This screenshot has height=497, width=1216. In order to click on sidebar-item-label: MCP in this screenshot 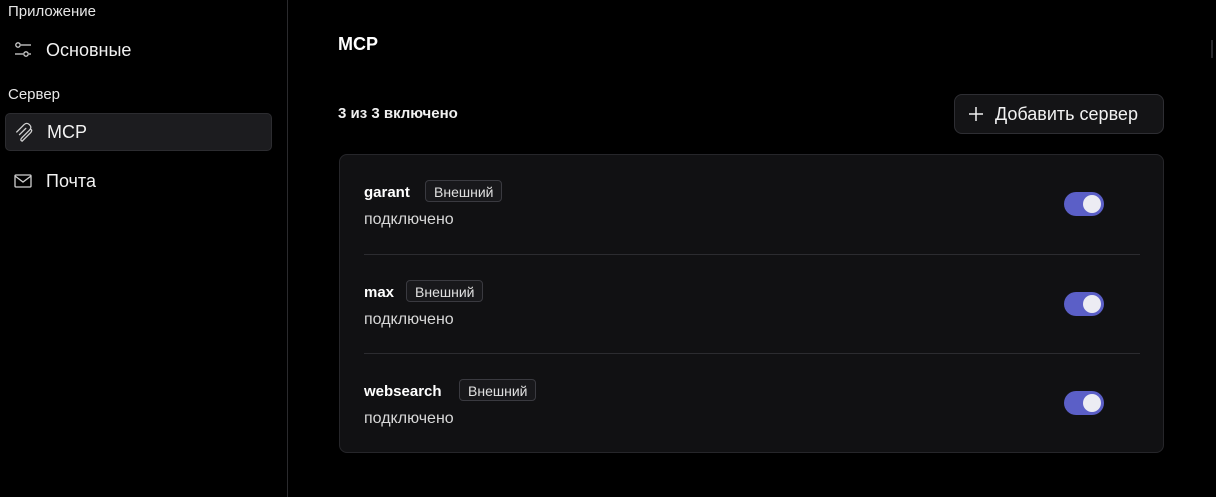, I will do `click(67, 131)`.